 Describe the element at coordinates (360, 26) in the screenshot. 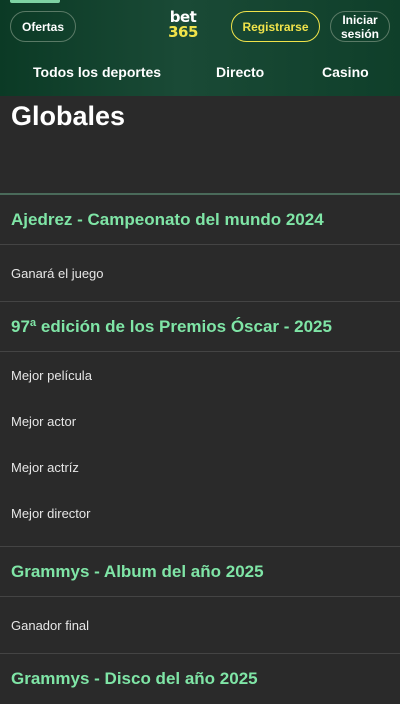

I see `login-button: Iniciar sesión` at that location.